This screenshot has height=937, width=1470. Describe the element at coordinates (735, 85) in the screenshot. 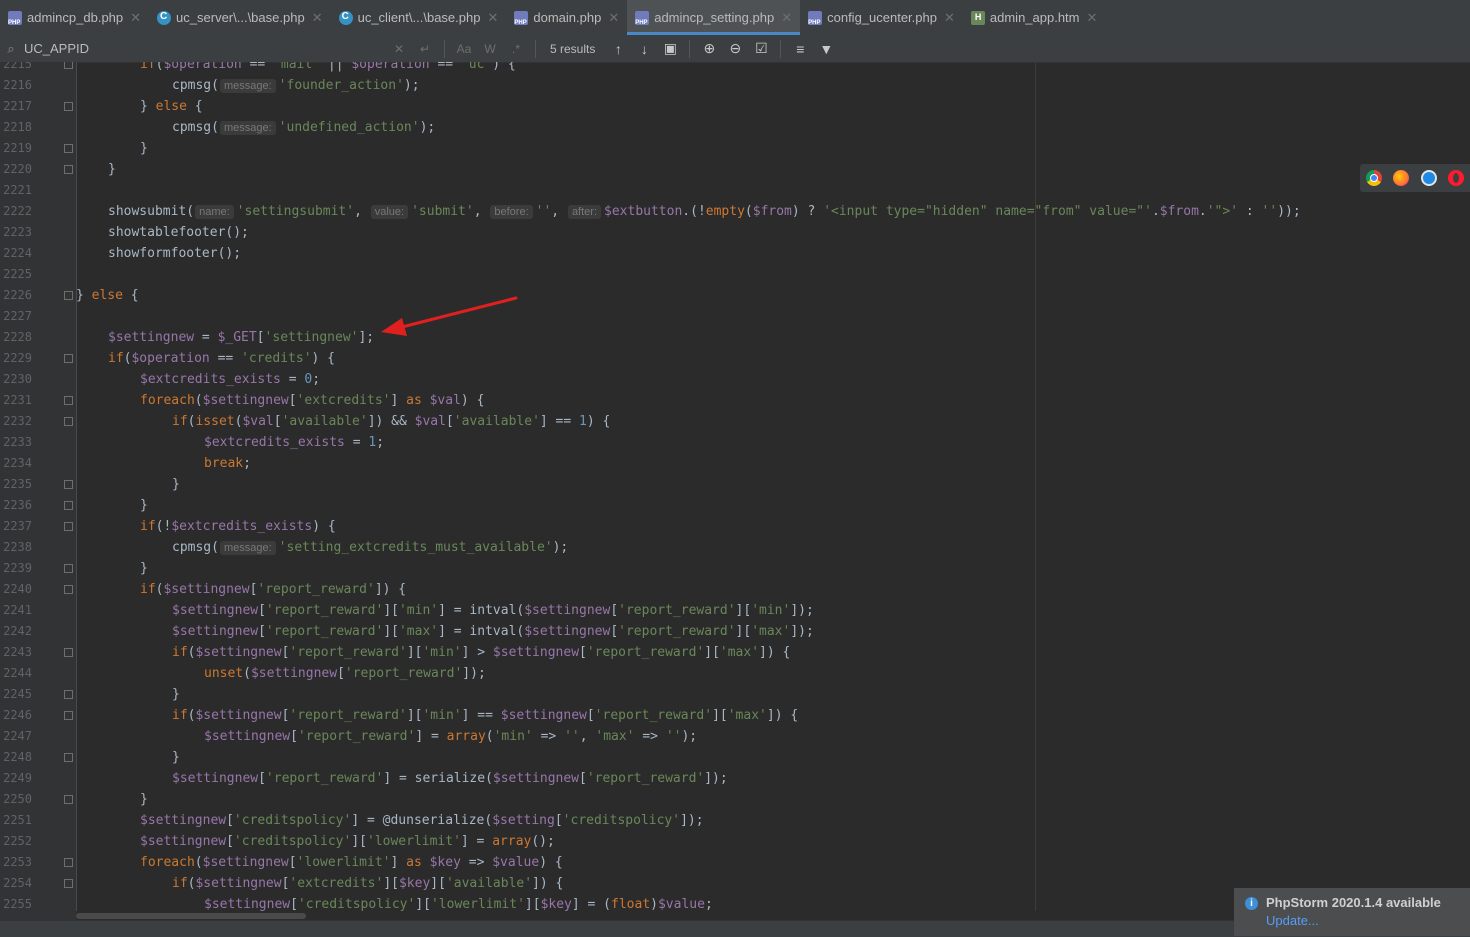

I see `code-line: 2216 cpmsg(message:'founder_action');` at that location.